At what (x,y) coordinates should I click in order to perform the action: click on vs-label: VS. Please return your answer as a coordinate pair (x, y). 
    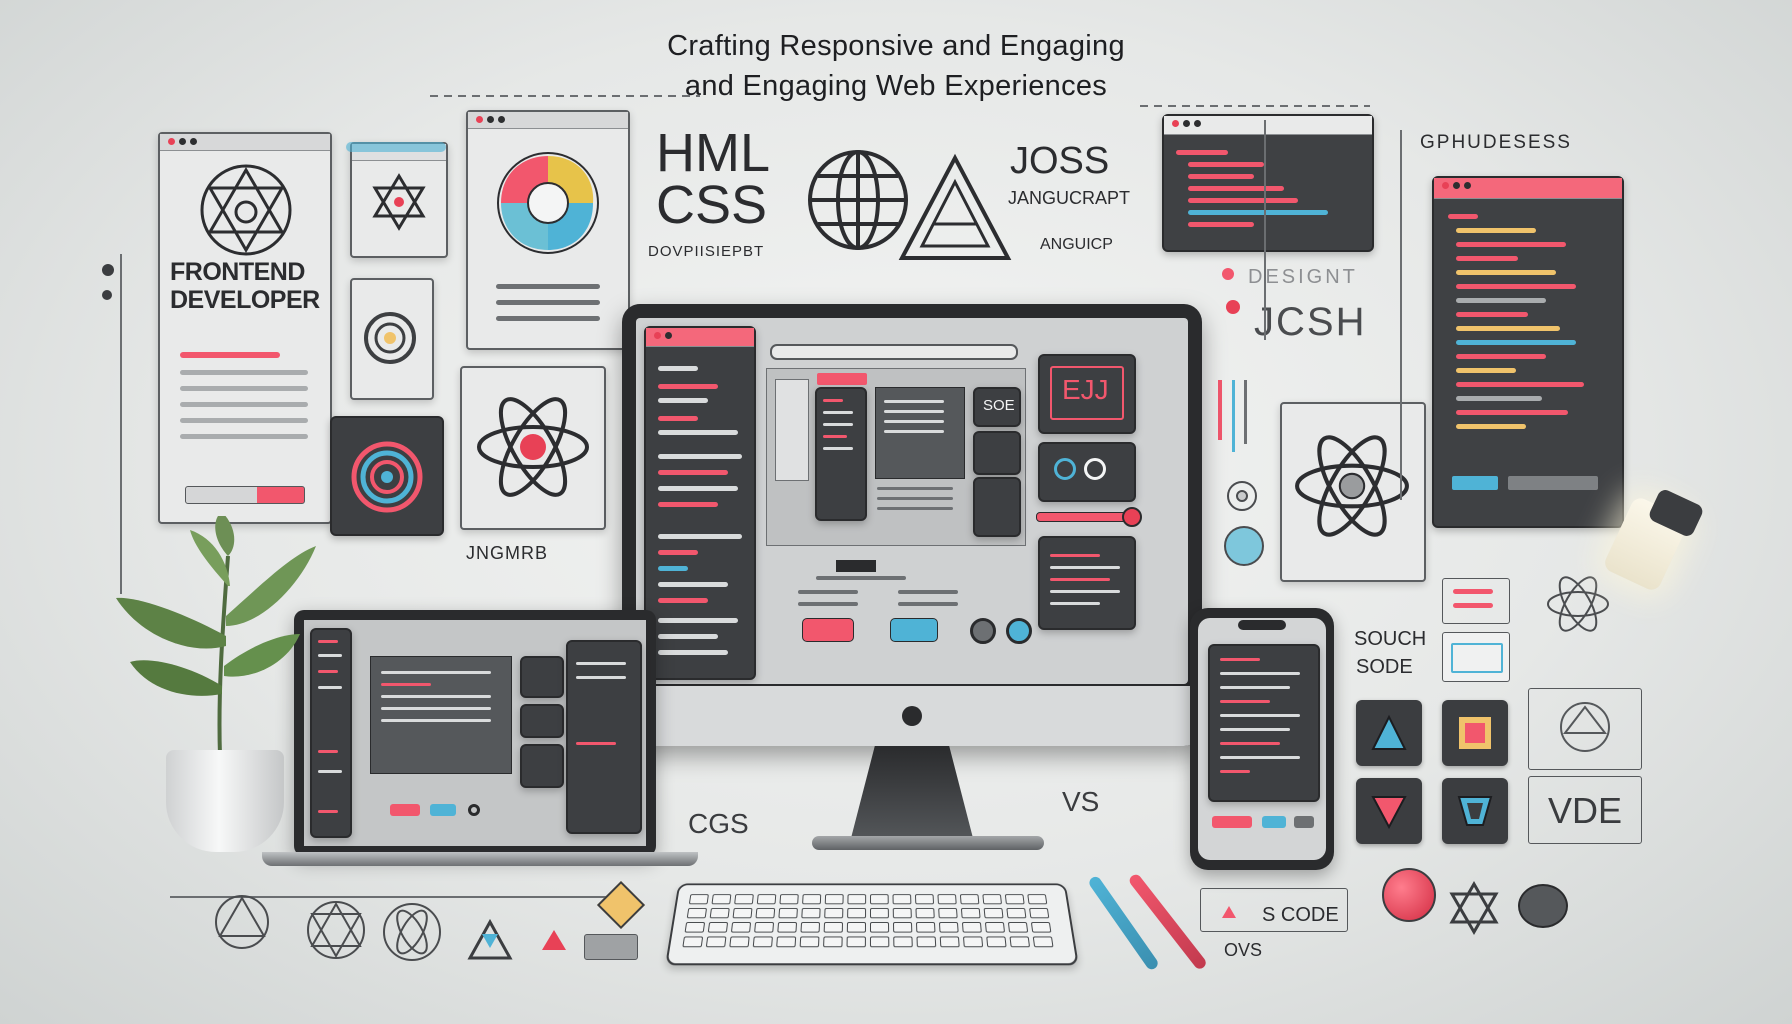
    Looking at the image, I should click on (1081, 801).